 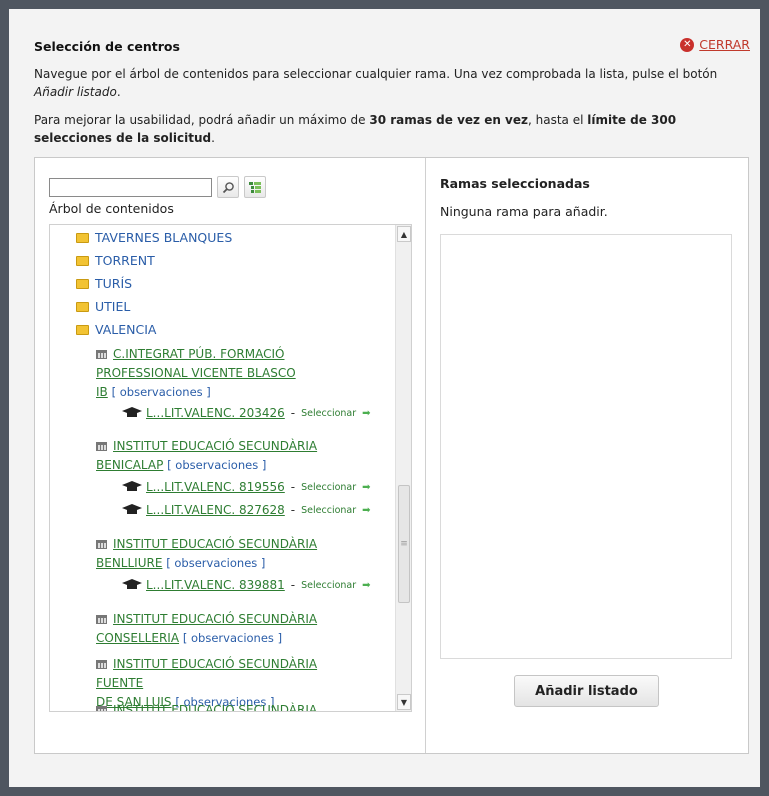 What do you see at coordinates (231, 706) in the screenshot?
I see `center-item: INSTITUT EDUCACIÓ SECUNDÀRIA JOANOT` at bounding box center [231, 706].